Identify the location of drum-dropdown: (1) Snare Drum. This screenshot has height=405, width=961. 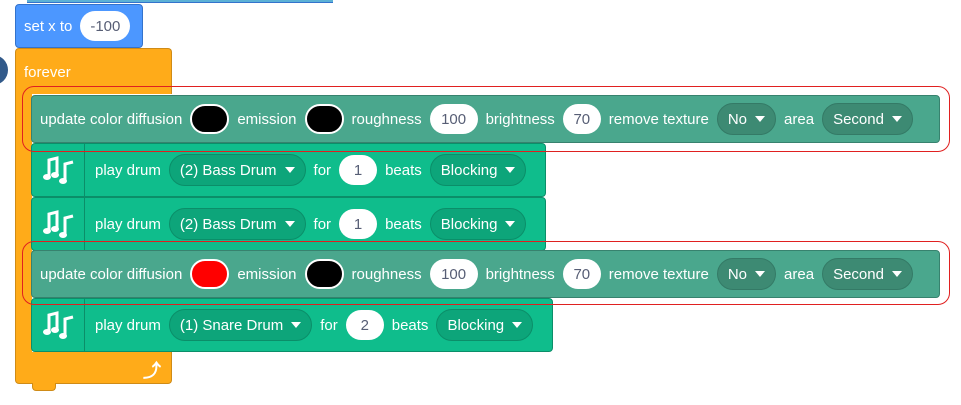
(240, 325).